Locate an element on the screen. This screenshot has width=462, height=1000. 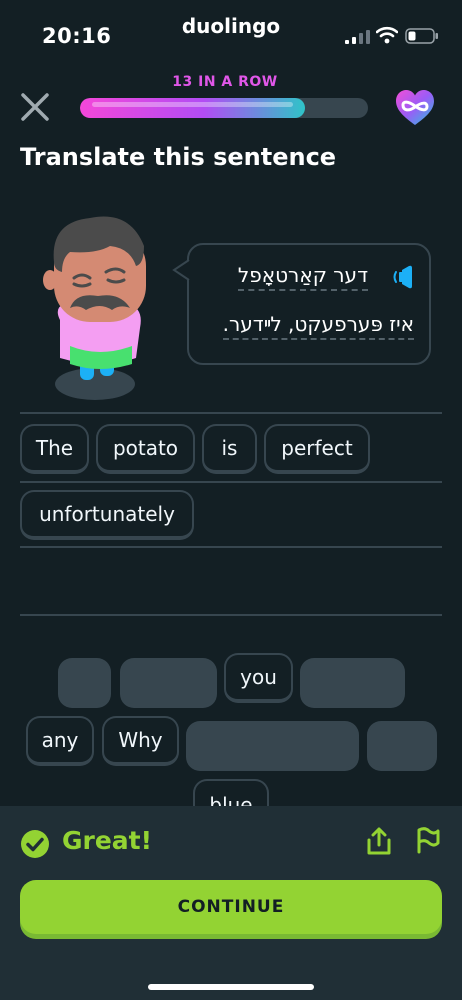
answer-word-chip: potato is located at coordinates (145, 449).